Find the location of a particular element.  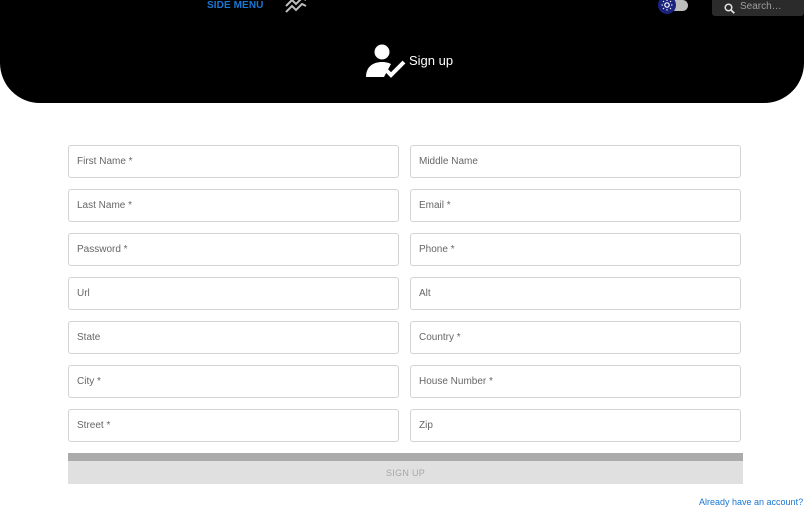

user-check-icon is located at coordinates (386, 64).